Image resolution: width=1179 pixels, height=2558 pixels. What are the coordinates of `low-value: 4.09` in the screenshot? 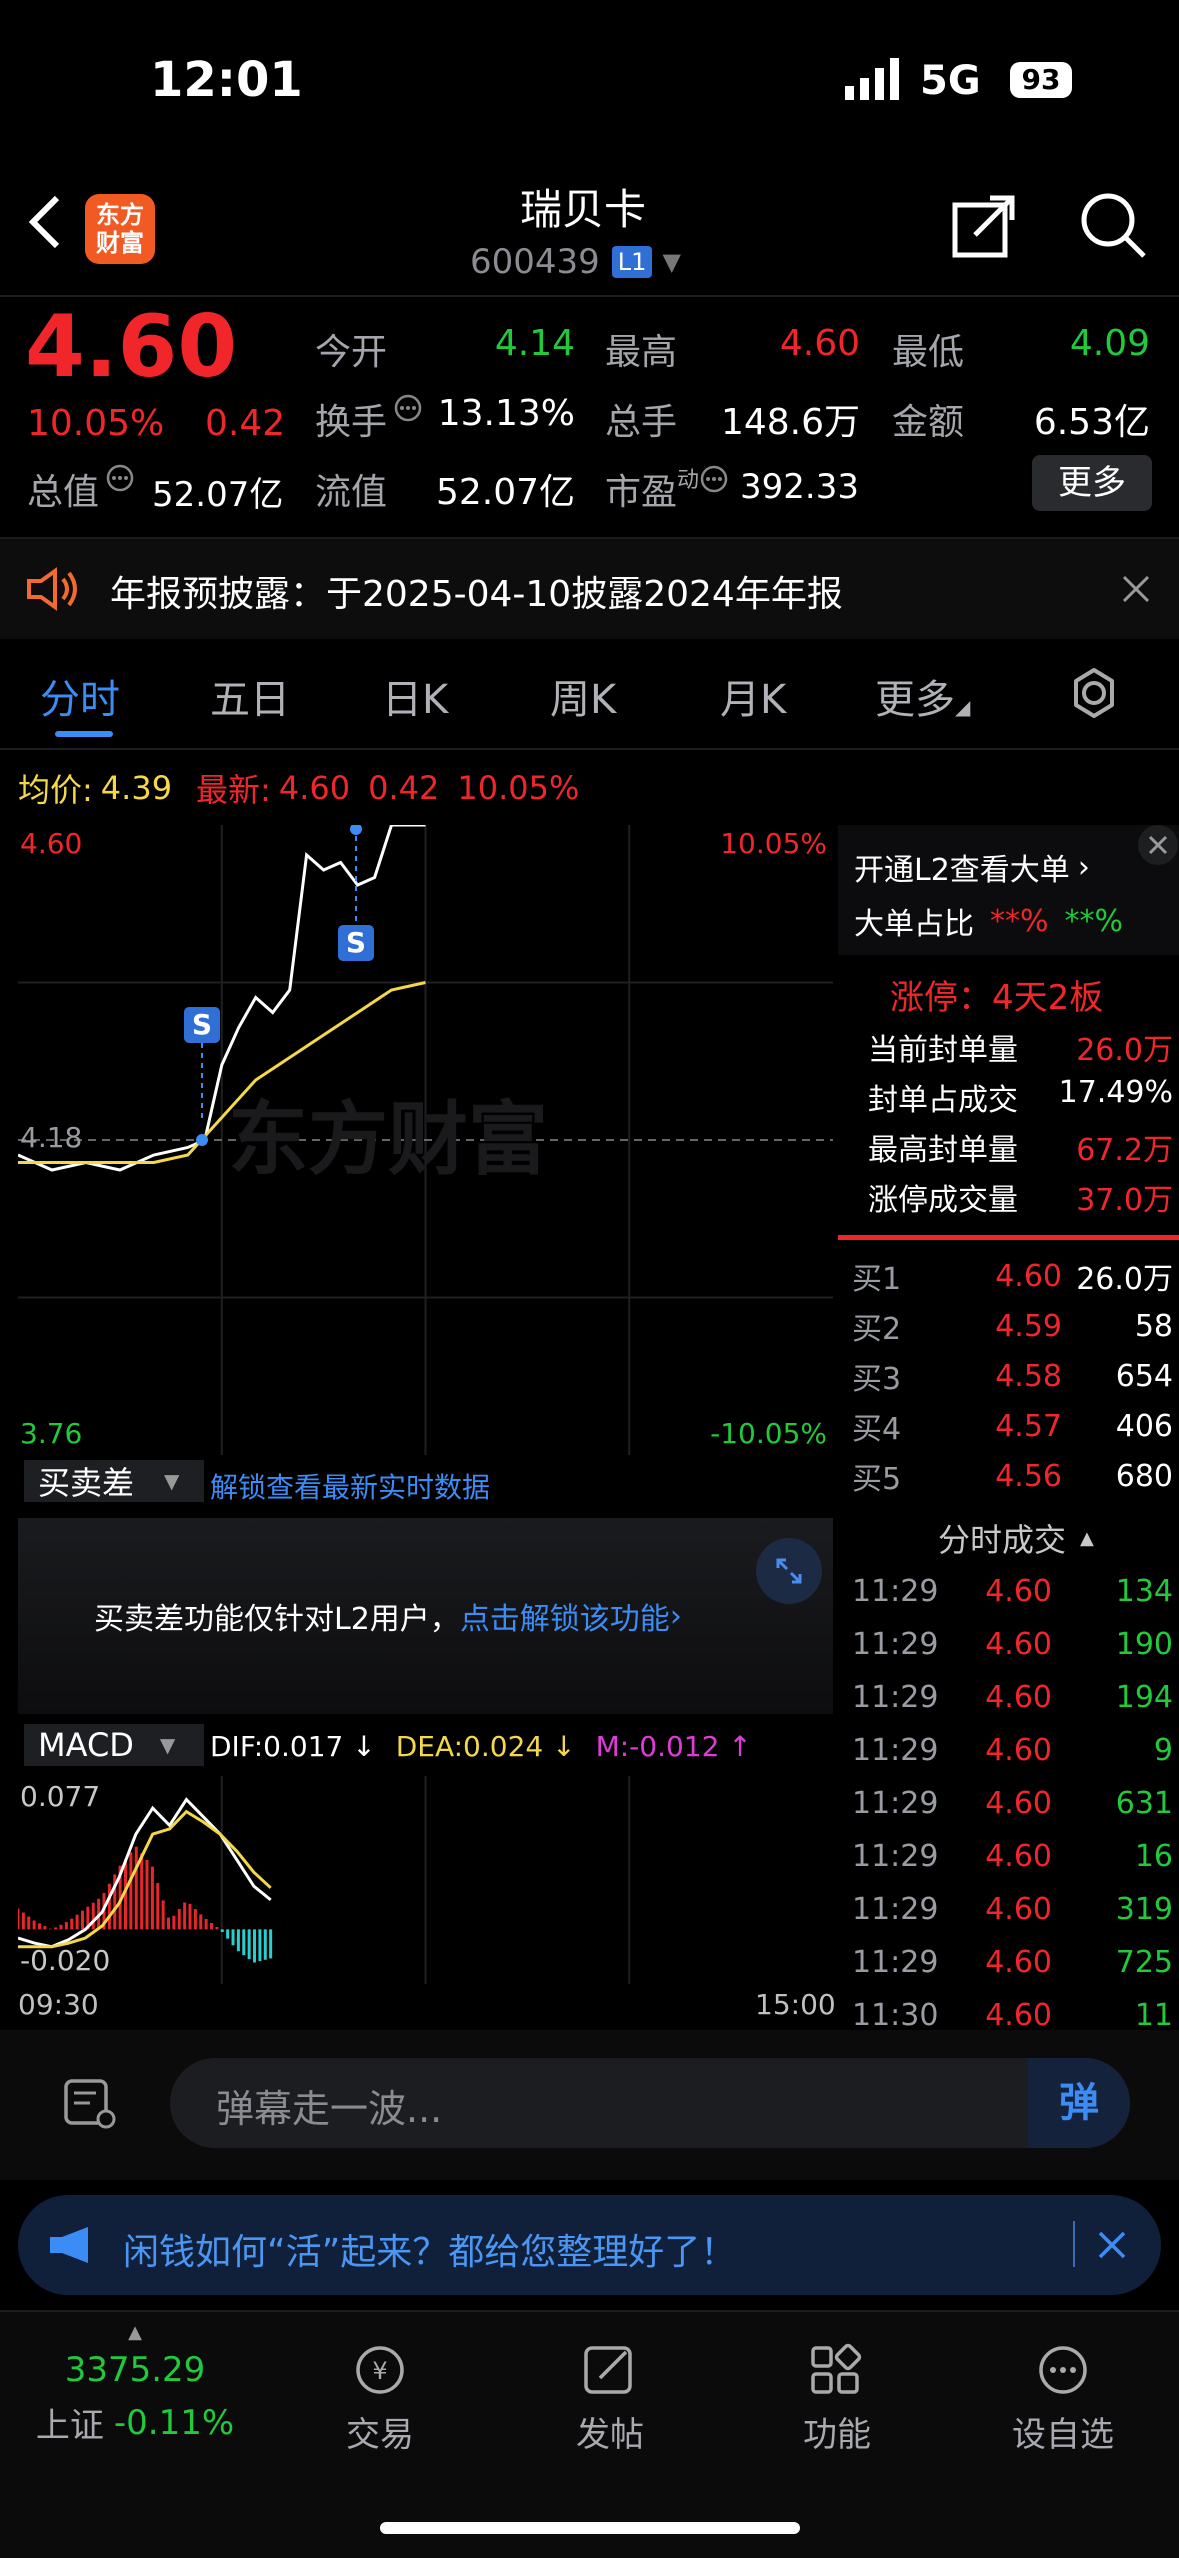 It's located at (1109, 343).